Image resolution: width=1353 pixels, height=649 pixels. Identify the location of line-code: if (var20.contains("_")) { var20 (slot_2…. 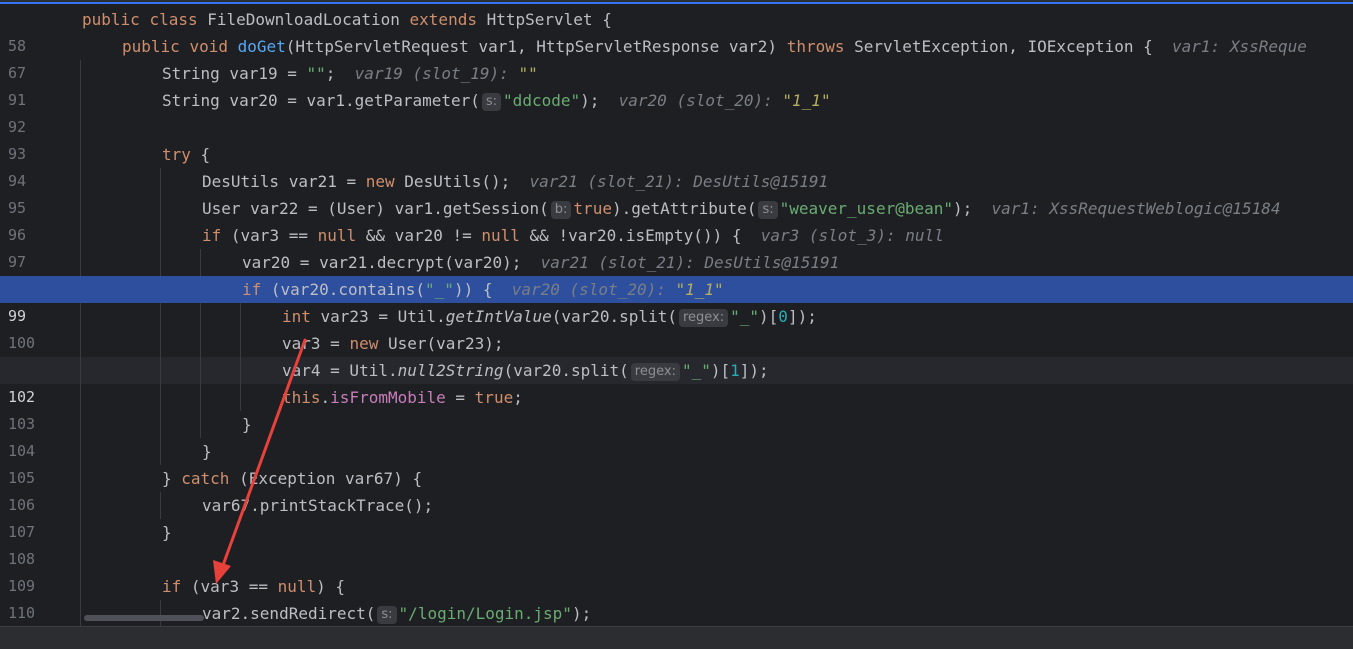
(483, 289).